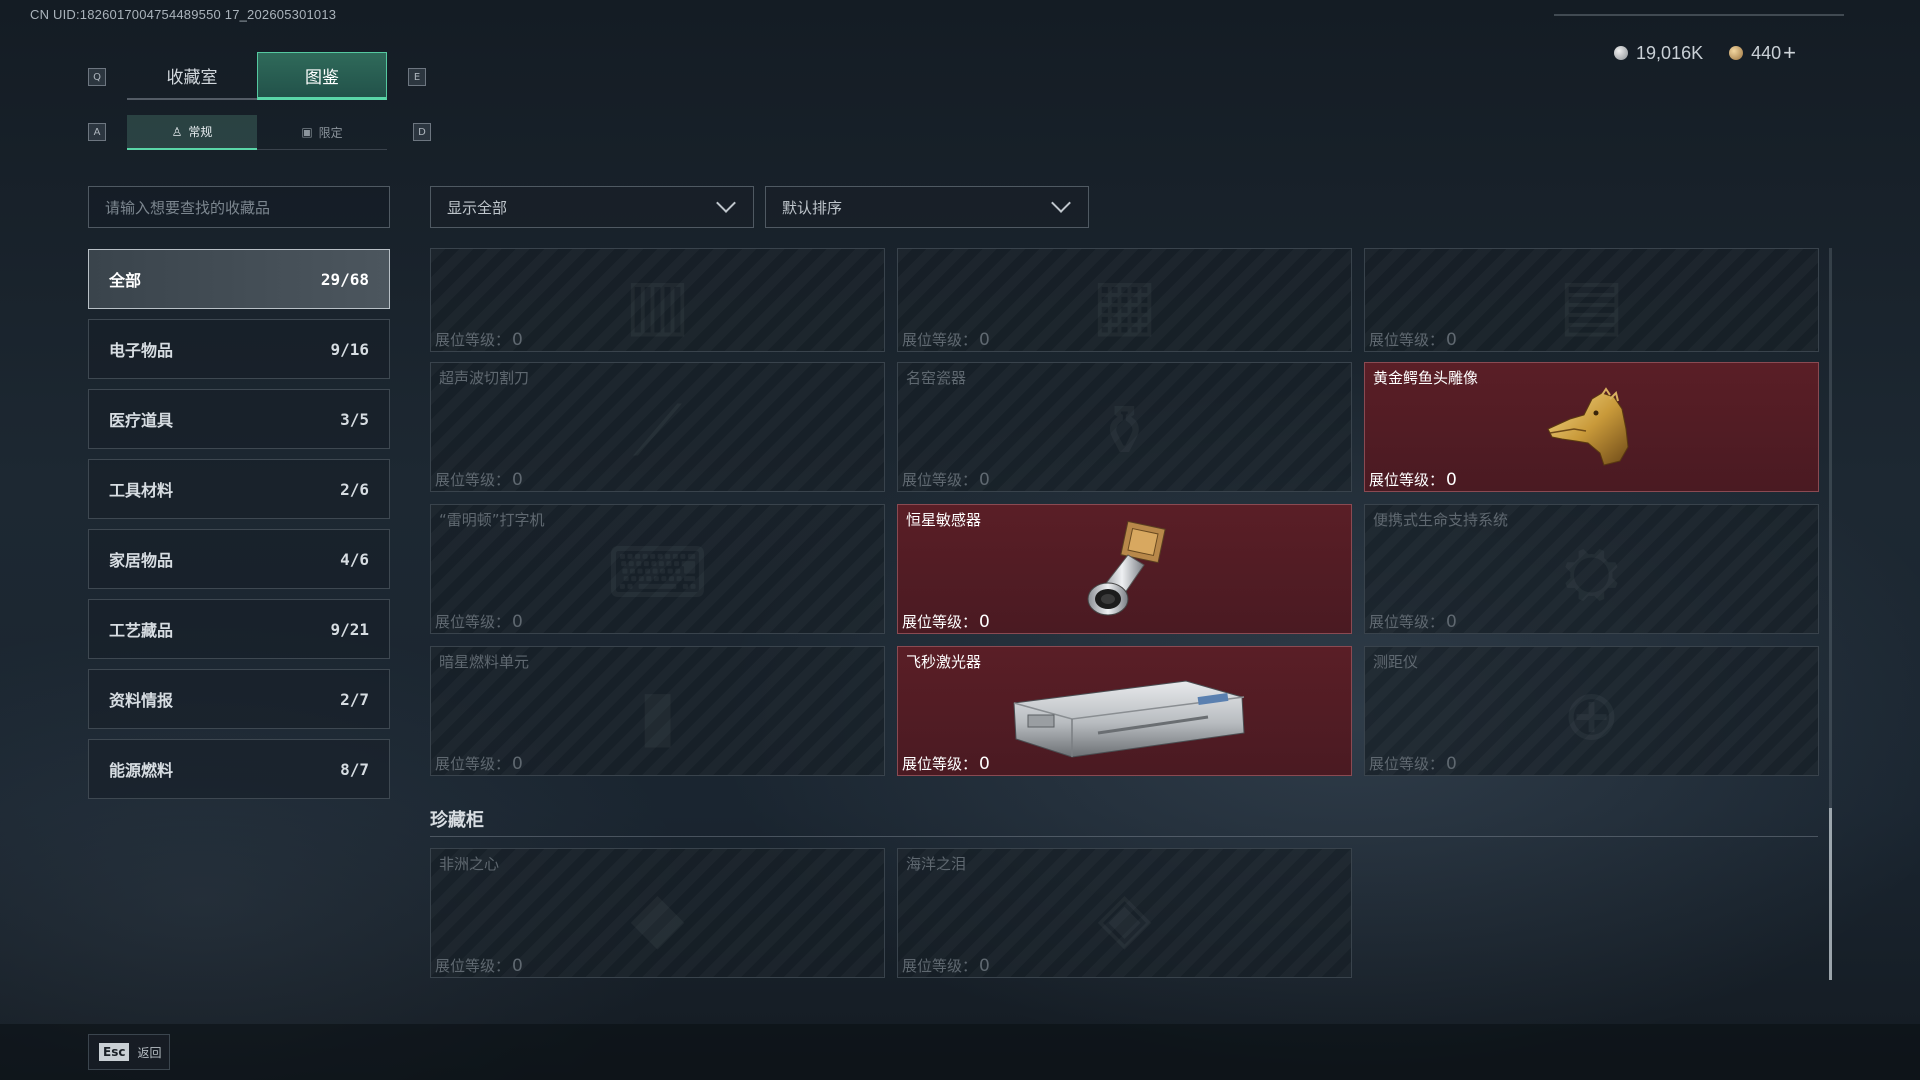 This screenshot has height=1080, width=1920. I want to click on collection-card: 超声波切割刀 ⟋ 展位等级： 0, so click(657, 427).